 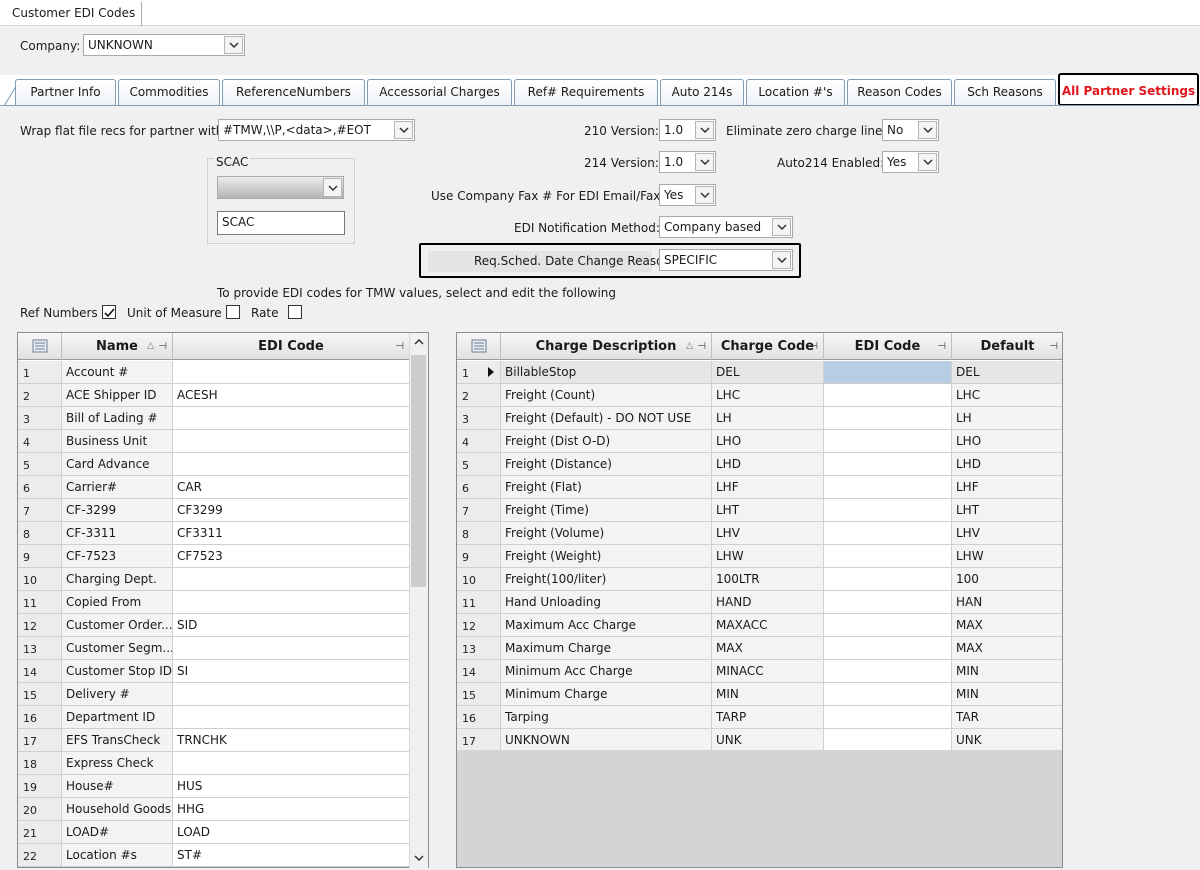 I want to click on name-cell: CF-3299, so click(x=117, y=510).